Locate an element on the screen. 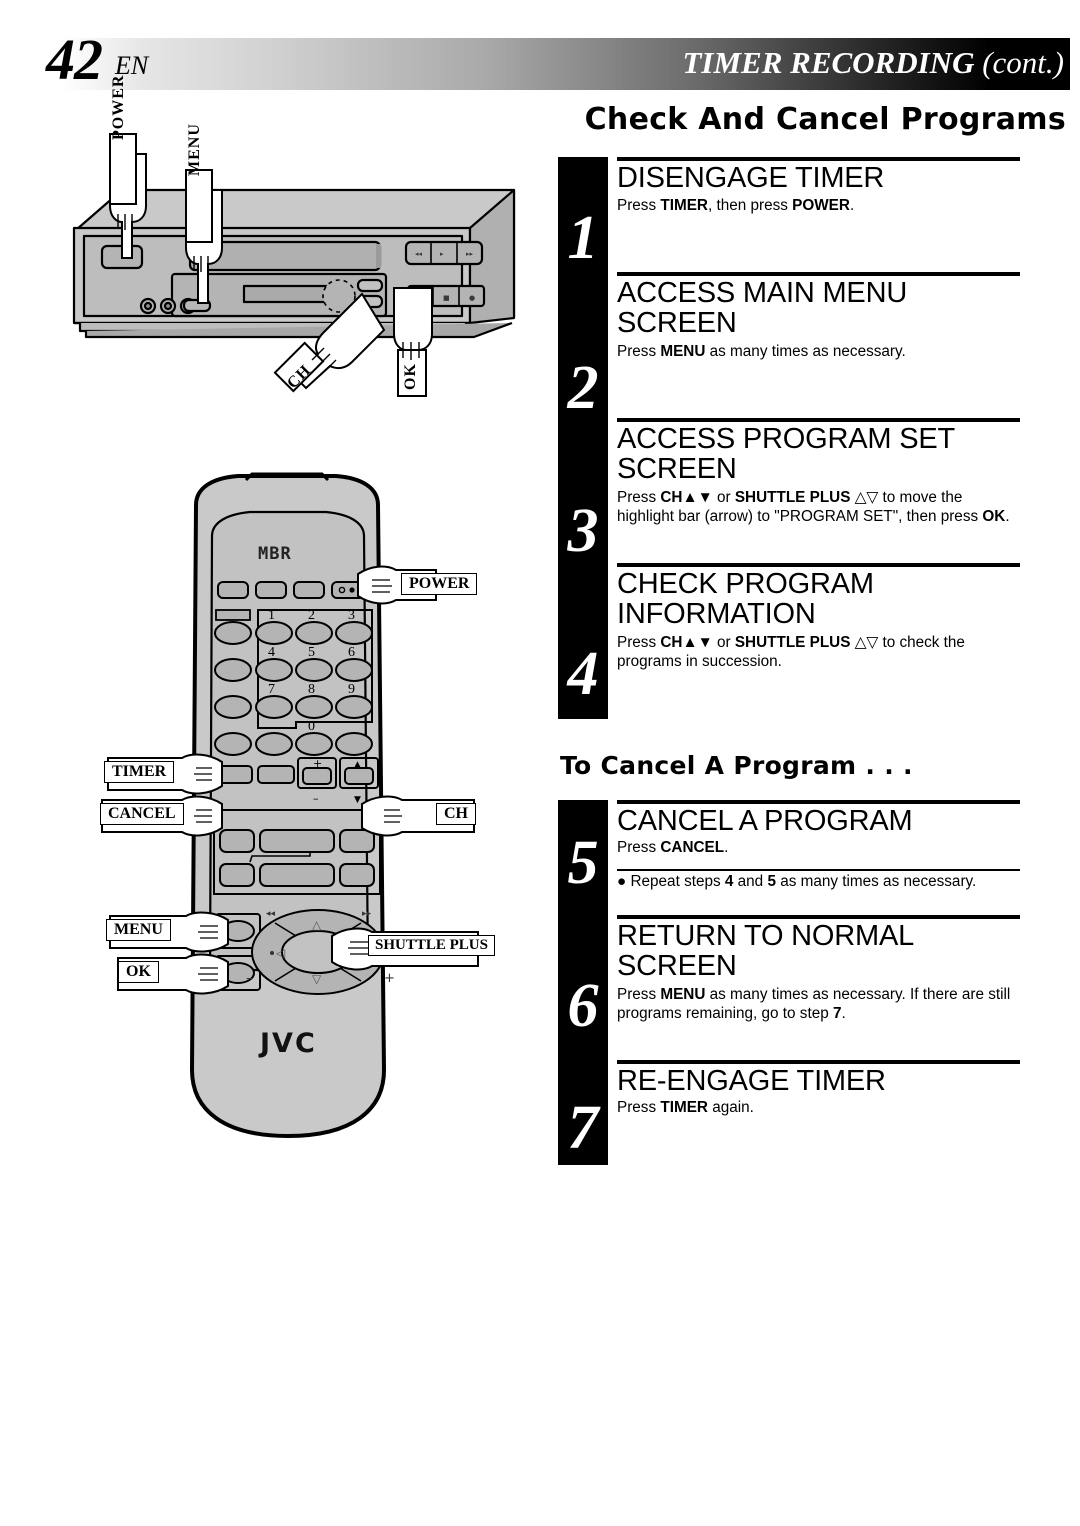 This screenshot has width=1080, height=1526. keypad-label-1: 1 is located at coordinates (271, 615).